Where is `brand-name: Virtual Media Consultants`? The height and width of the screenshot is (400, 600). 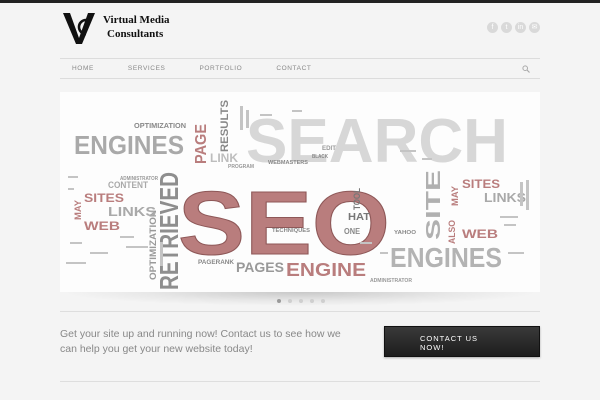
brand-name: Virtual Media Consultants is located at coordinates (136, 27).